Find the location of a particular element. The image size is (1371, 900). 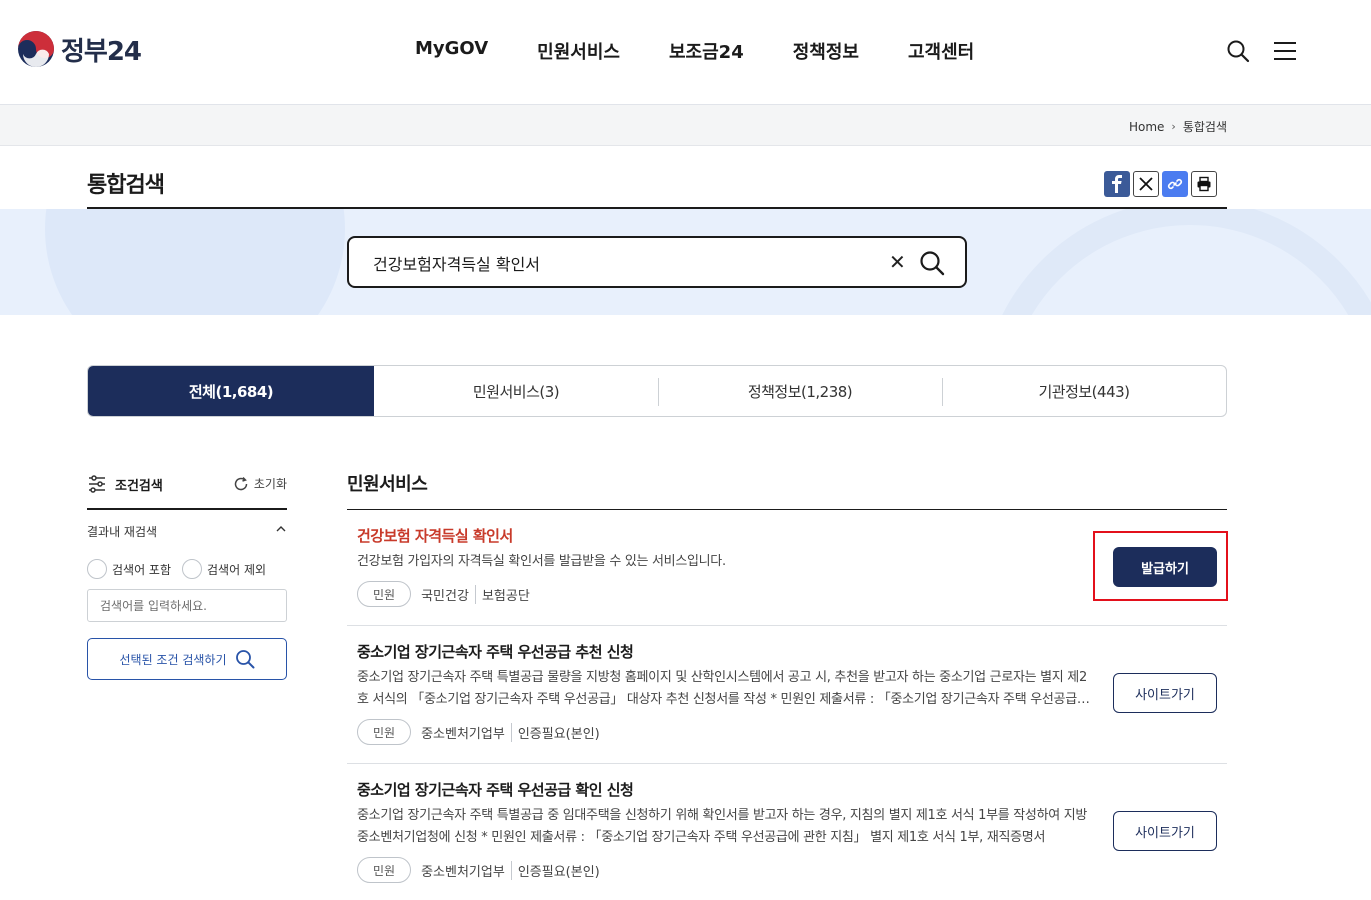

search-box: ✕ is located at coordinates (657, 262).